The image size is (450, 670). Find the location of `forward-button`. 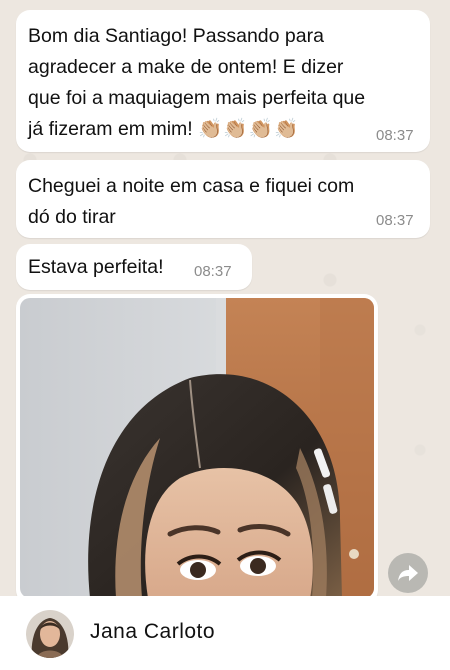

forward-button is located at coordinates (408, 573).